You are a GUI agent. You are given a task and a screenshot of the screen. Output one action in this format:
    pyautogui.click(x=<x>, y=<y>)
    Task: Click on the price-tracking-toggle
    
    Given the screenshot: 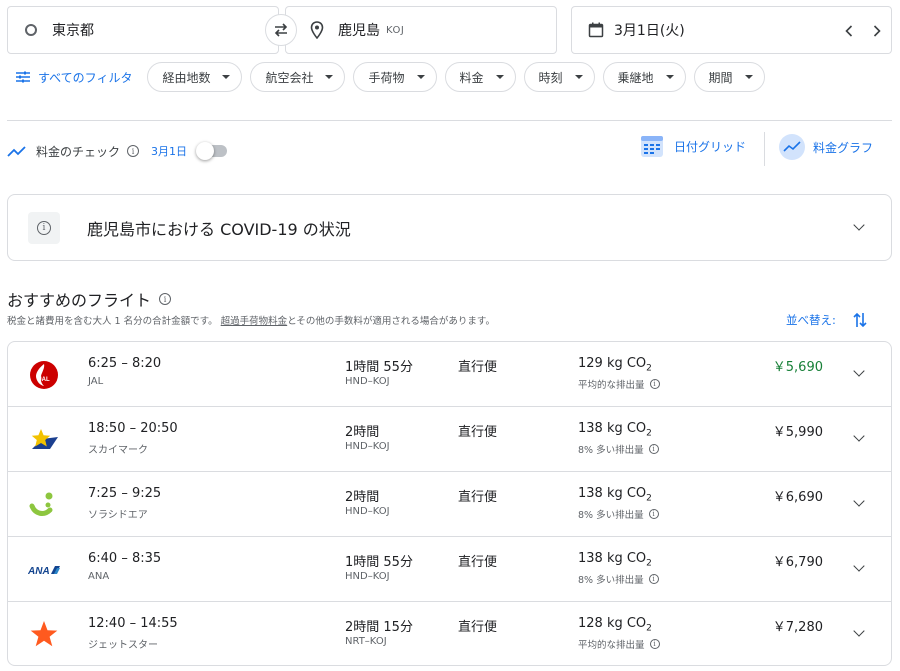 What is the action you would take?
    pyautogui.click(x=212, y=151)
    